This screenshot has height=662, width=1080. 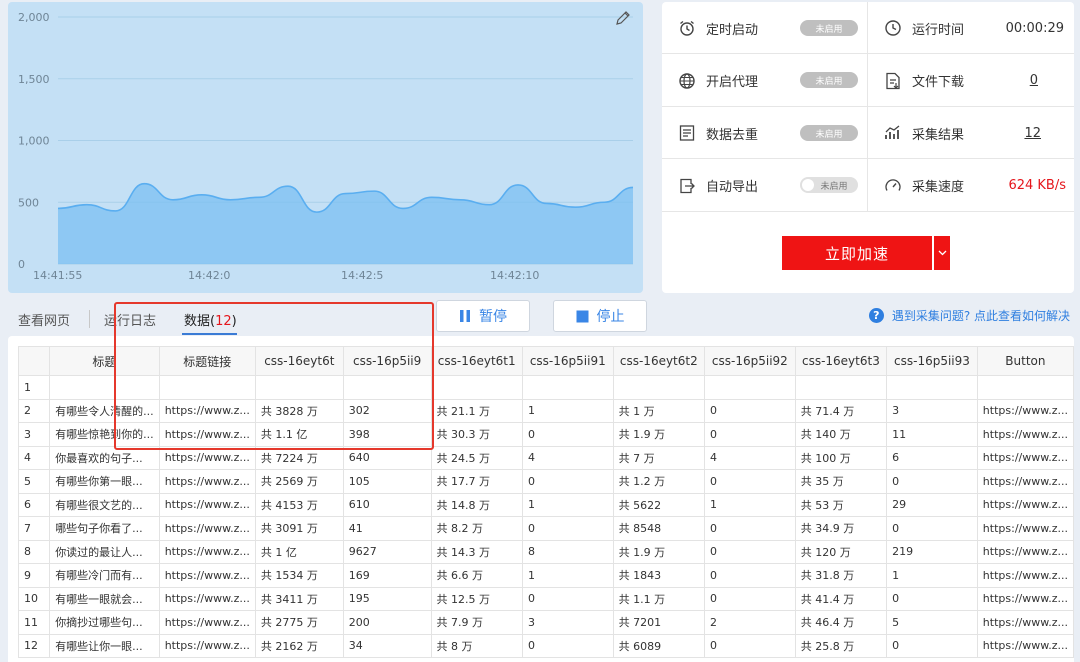 I want to click on row-index-cell: 9, so click(x=34, y=575).